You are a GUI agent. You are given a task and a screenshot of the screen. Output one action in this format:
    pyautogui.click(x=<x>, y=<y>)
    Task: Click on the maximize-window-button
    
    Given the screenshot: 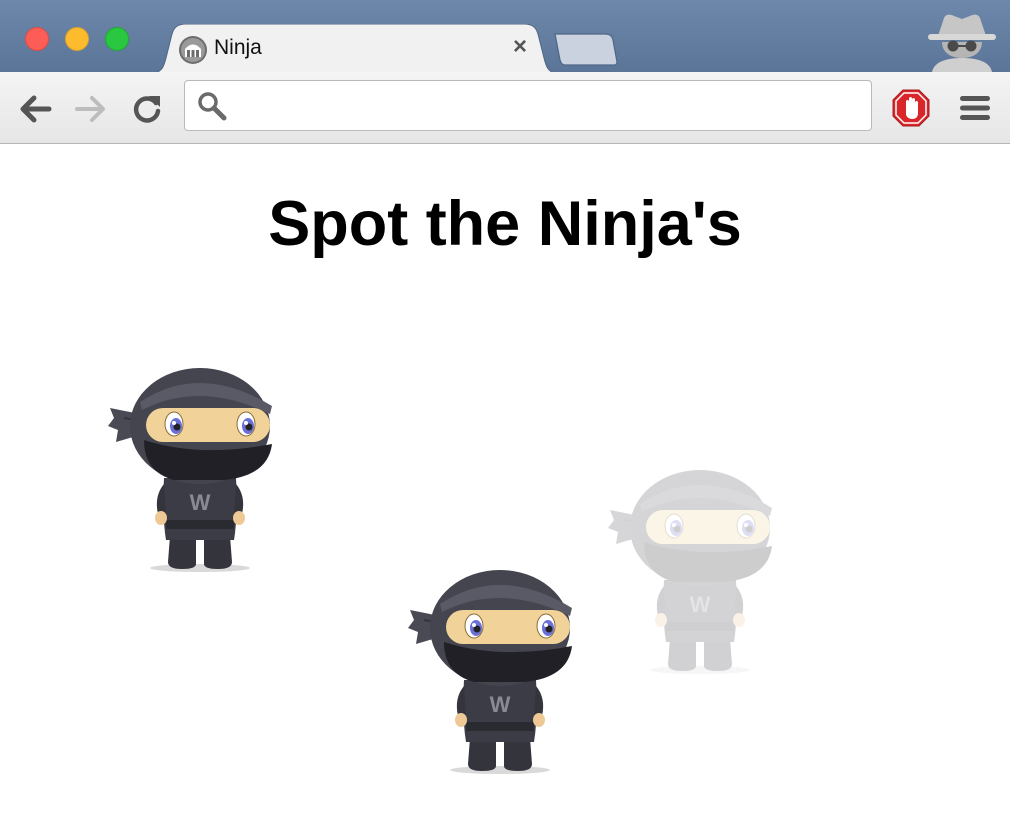 What is the action you would take?
    pyautogui.click(x=117, y=39)
    